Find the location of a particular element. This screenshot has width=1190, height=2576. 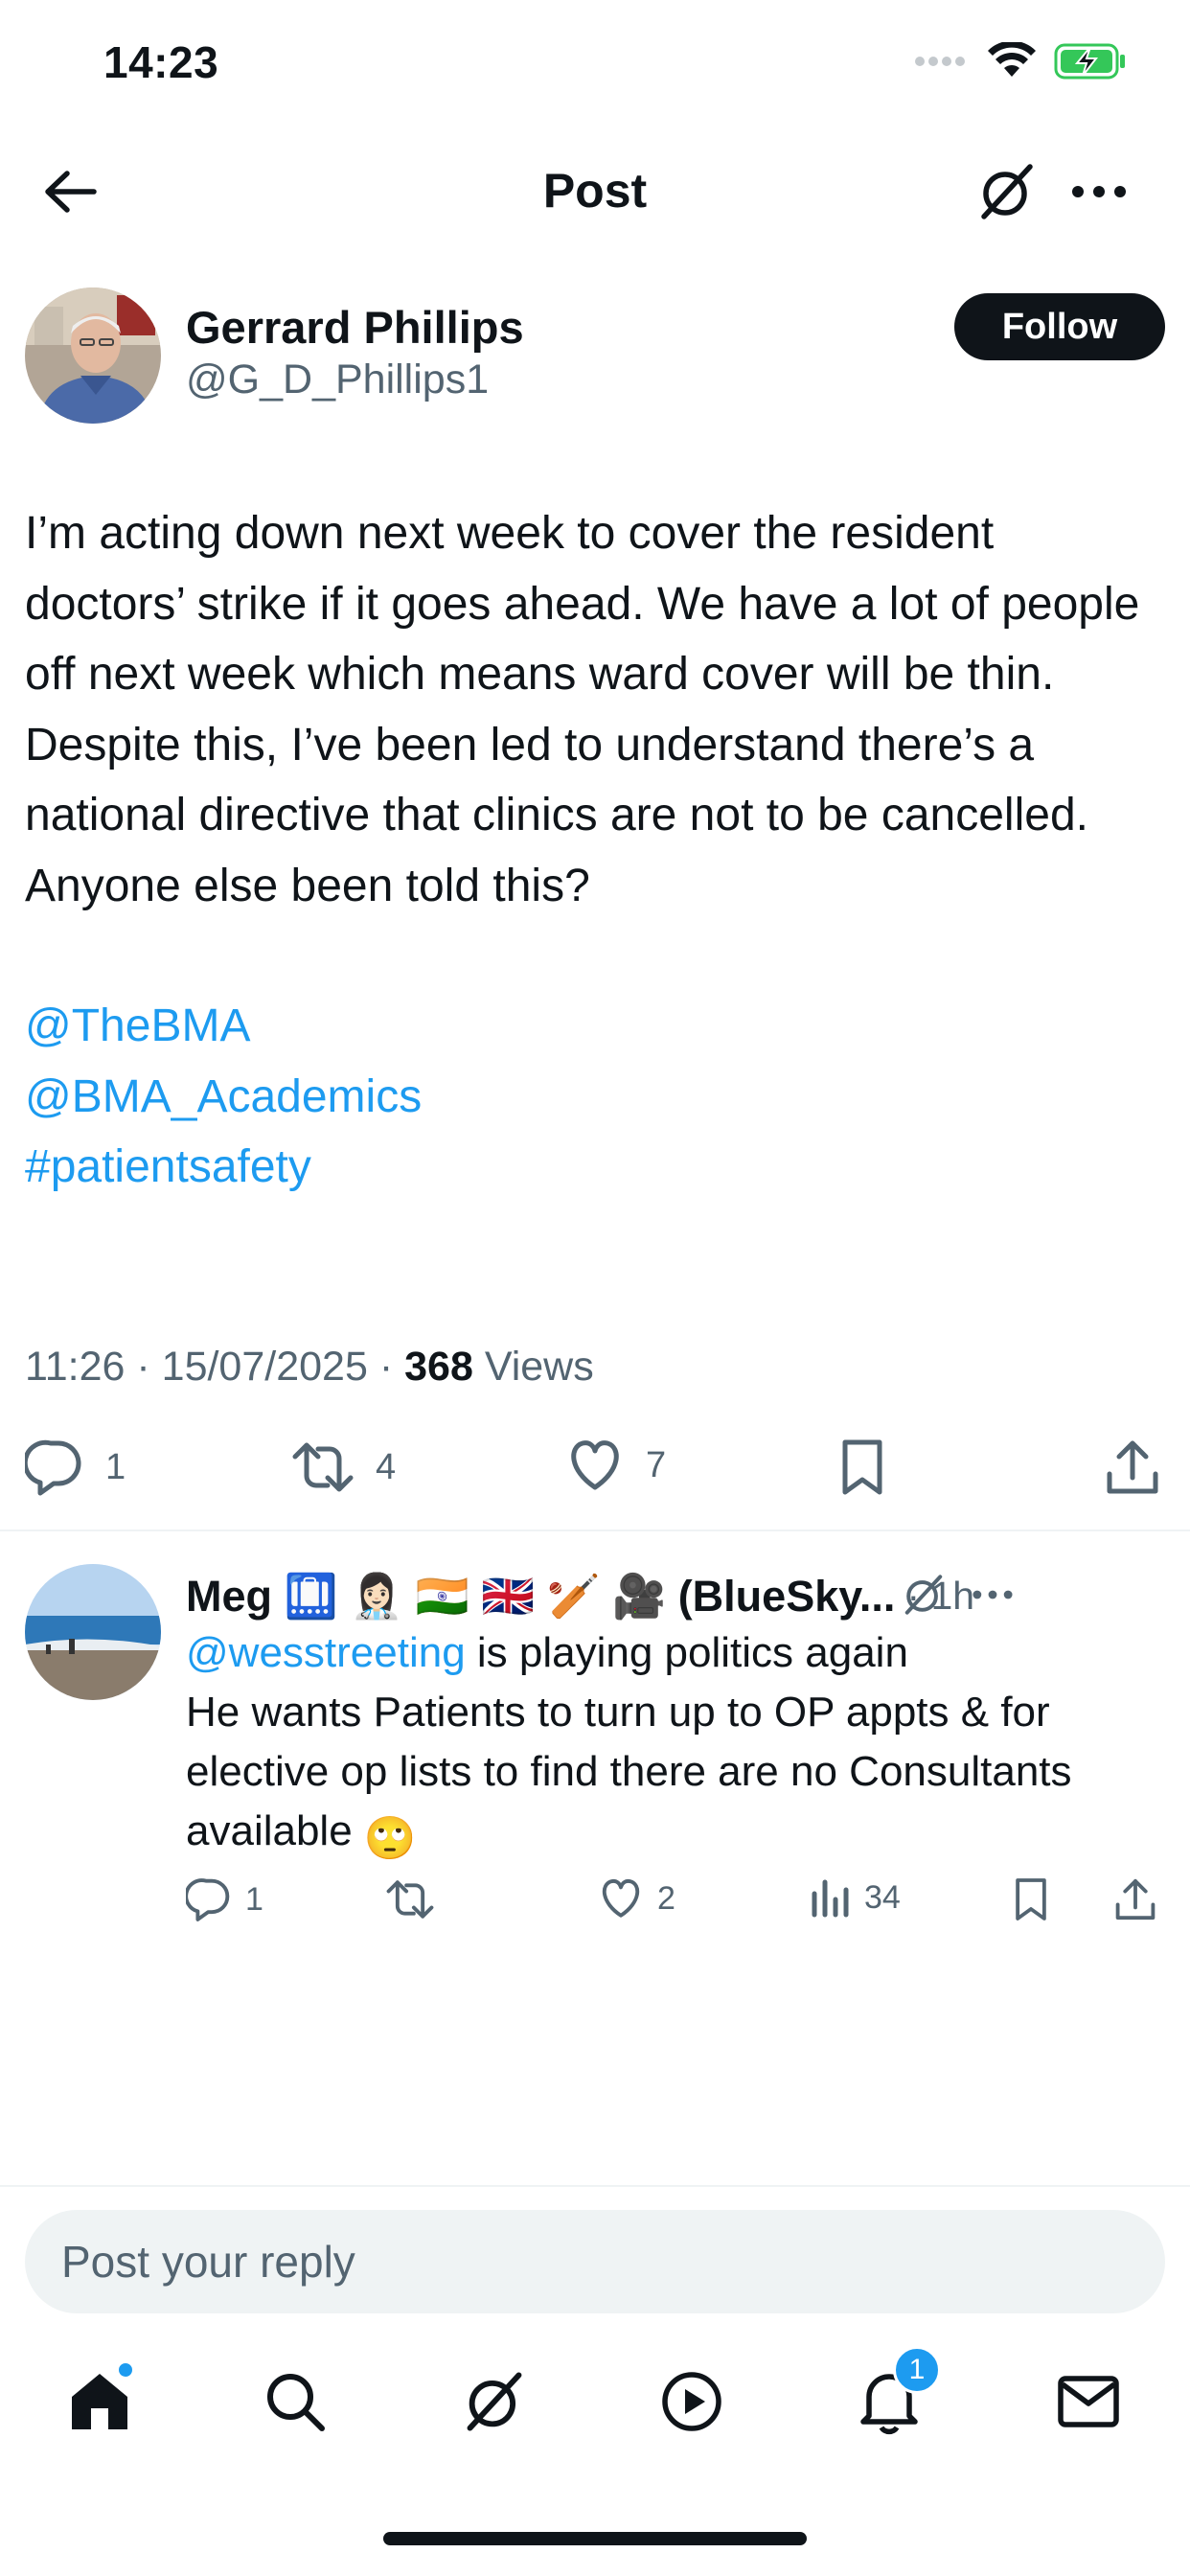

status-bar: 14:23 is located at coordinates (595, 63).